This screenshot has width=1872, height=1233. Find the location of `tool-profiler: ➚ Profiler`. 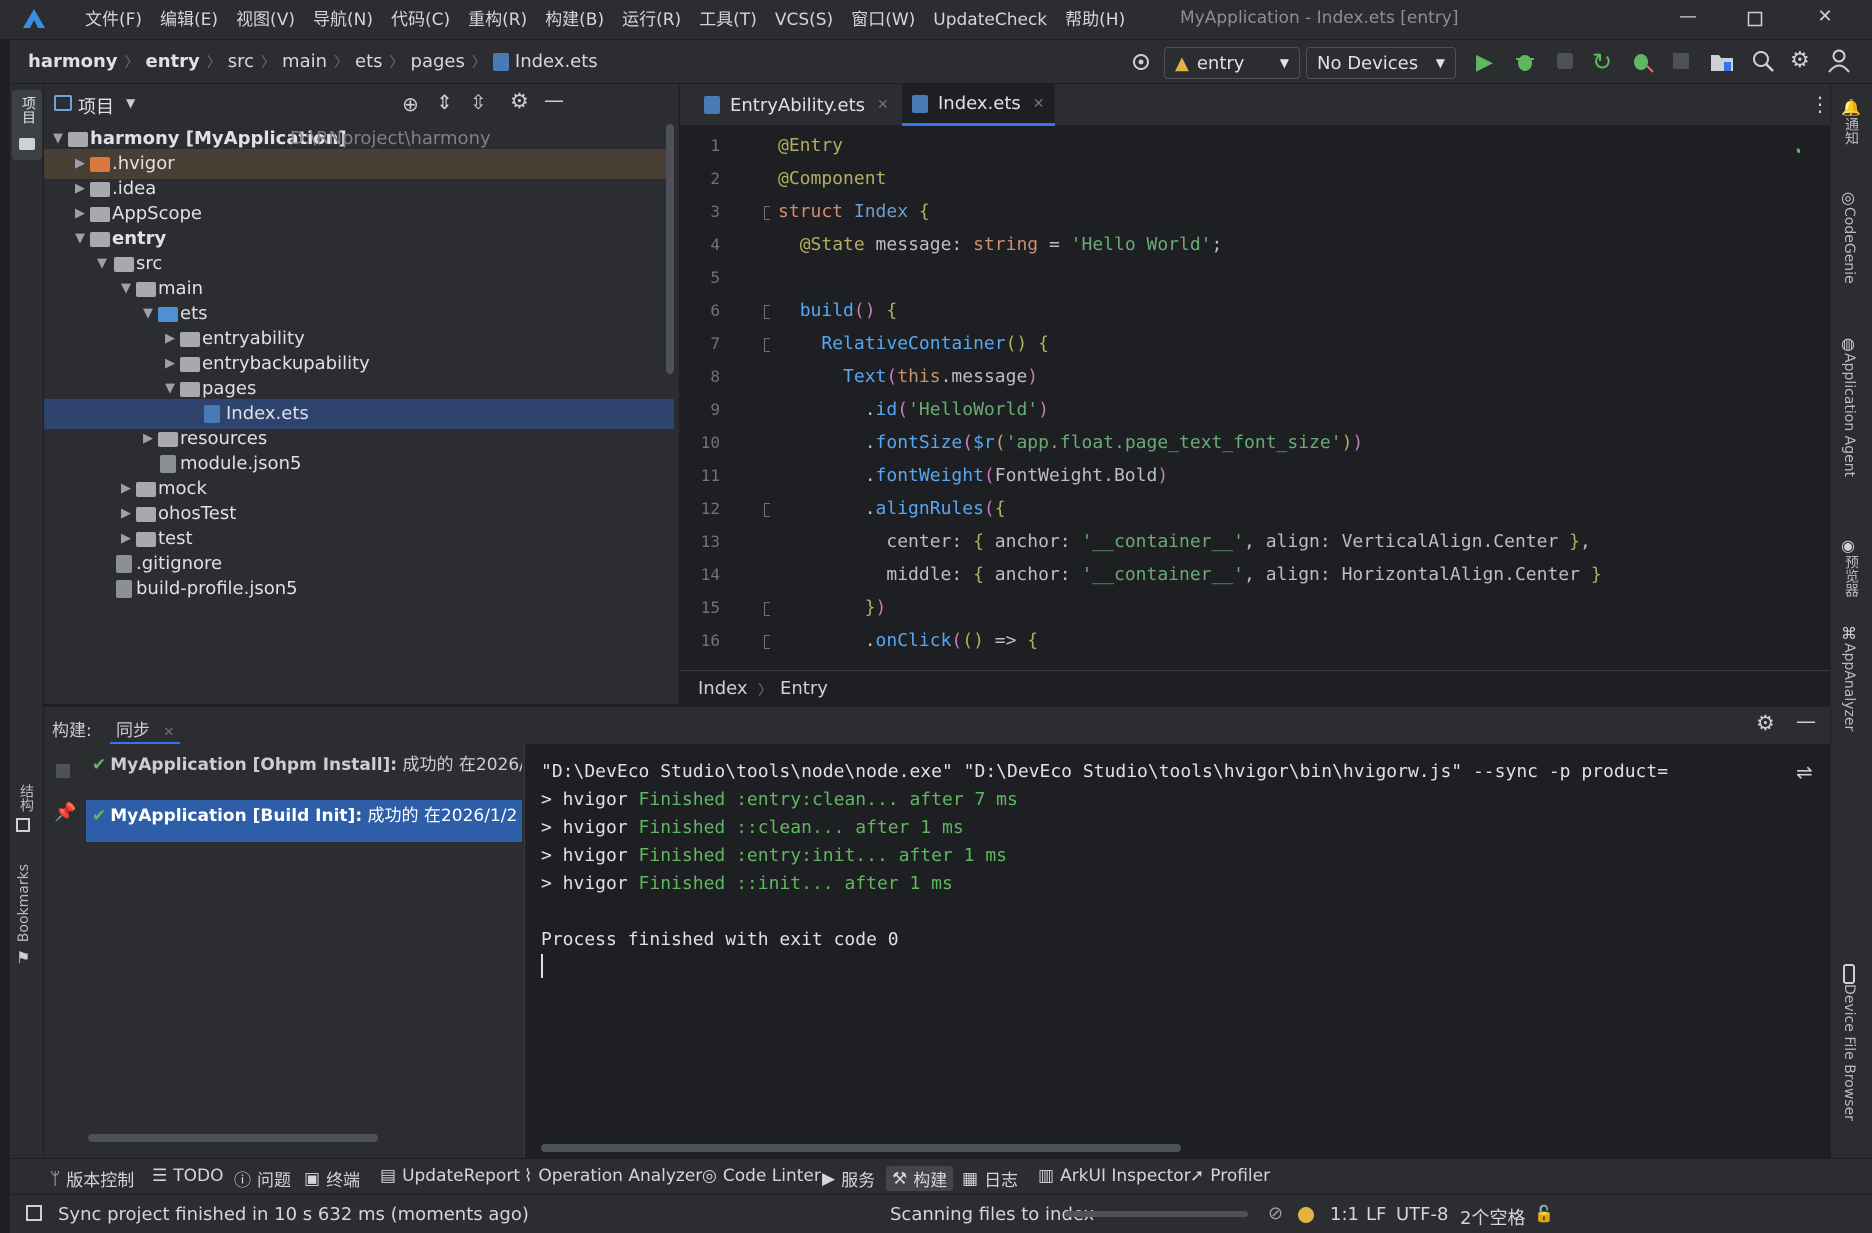

tool-profiler: ➚ Profiler is located at coordinates (1230, 1176).